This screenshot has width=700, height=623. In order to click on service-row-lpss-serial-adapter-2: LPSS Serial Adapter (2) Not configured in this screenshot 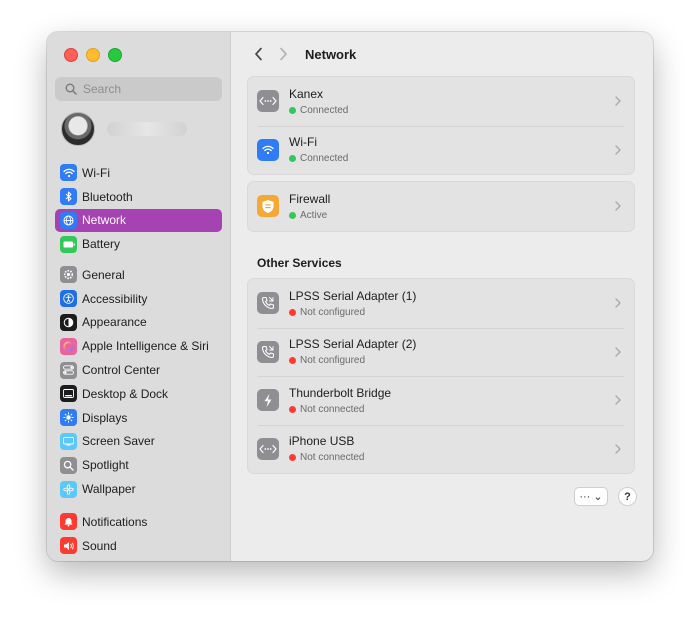, I will do `click(441, 352)`.